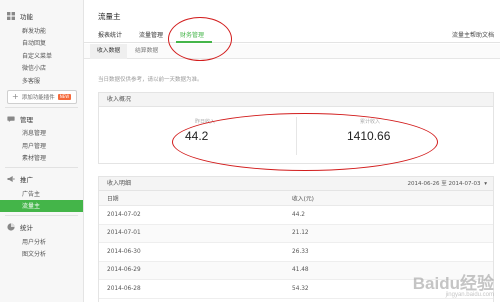  What do you see at coordinates (473, 34) in the screenshot?
I see `help-doc-link: 流量主帮助文档` at bounding box center [473, 34].